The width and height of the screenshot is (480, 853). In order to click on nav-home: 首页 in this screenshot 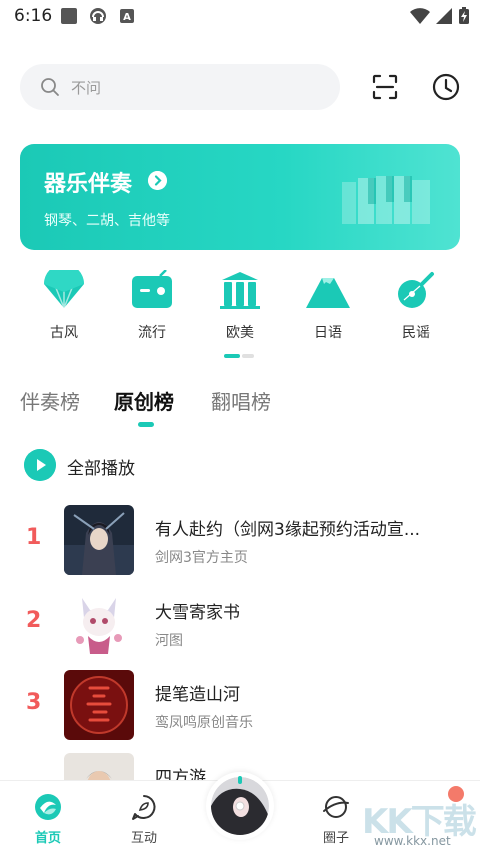, I will do `click(48, 817)`.